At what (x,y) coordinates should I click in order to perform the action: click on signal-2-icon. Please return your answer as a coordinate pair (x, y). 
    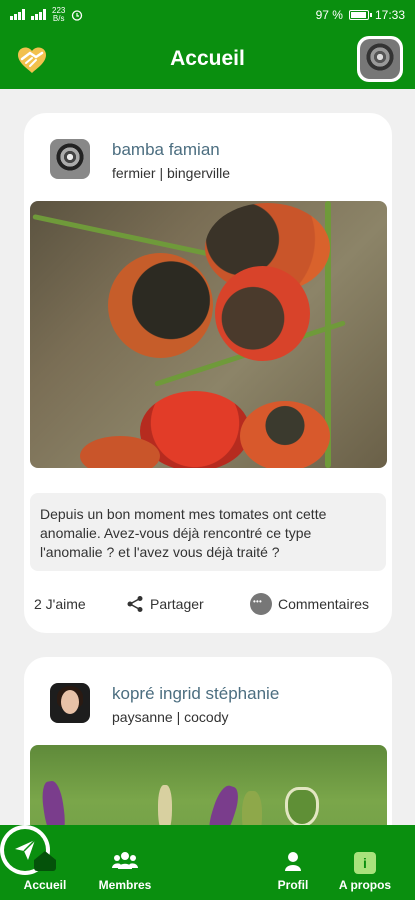
    Looking at the image, I should click on (38, 14).